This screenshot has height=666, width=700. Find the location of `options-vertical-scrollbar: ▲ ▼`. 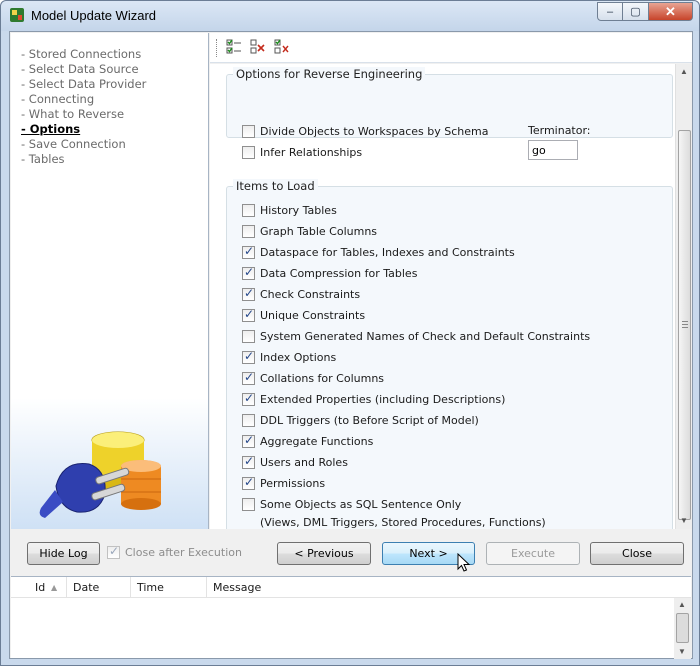

options-vertical-scrollbar: ▲ ▼ is located at coordinates (683, 296).